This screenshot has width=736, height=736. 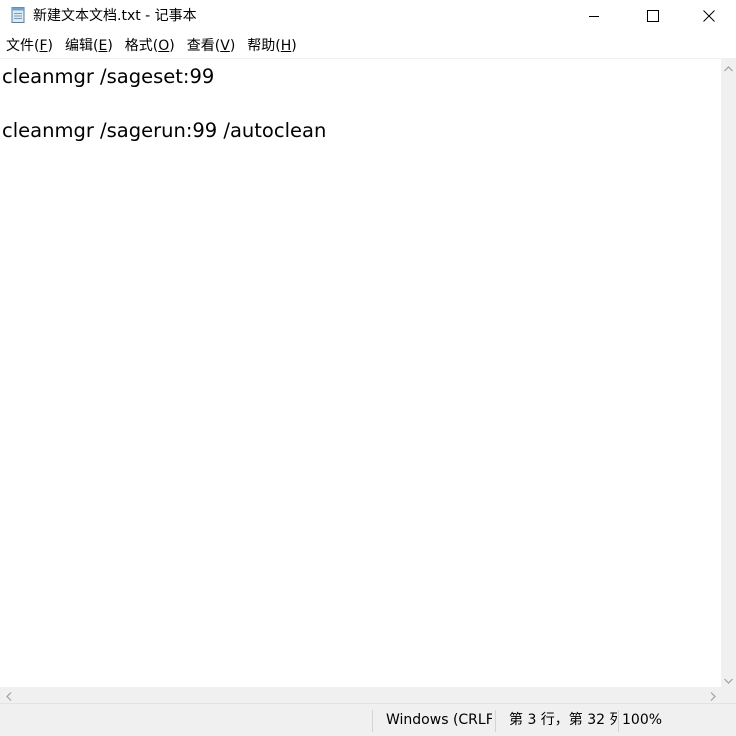 I want to click on window-title: 新建文本文档.txt - 记事本, so click(x=115, y=16).